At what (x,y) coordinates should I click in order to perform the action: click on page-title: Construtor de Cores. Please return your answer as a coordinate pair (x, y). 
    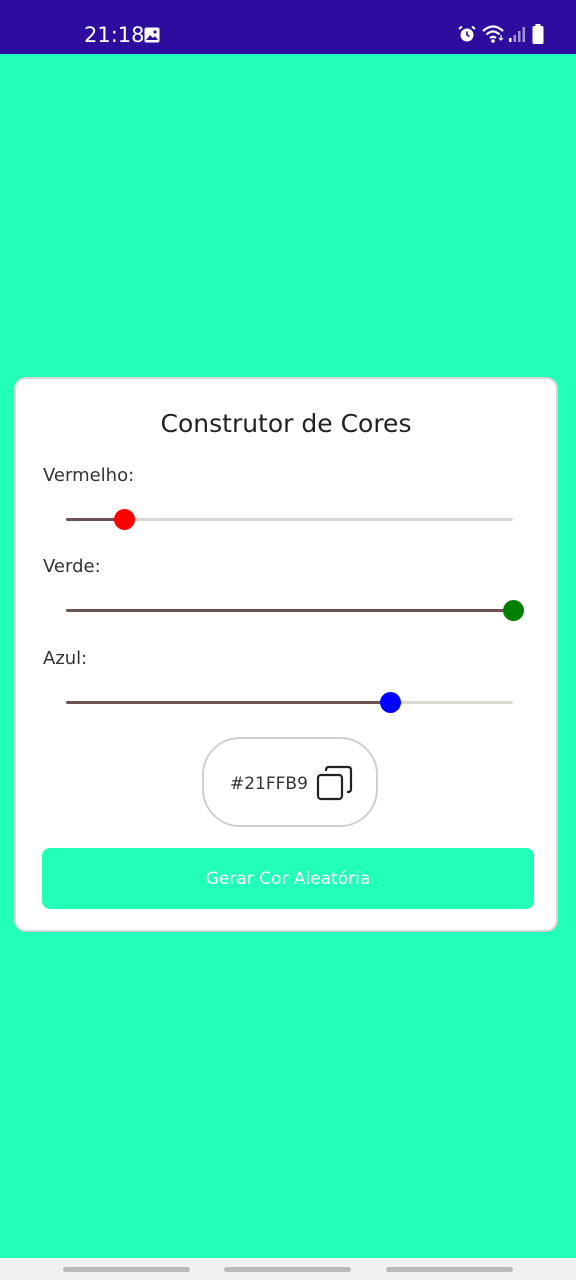
    Looking at the image, I should click on (286, 423).